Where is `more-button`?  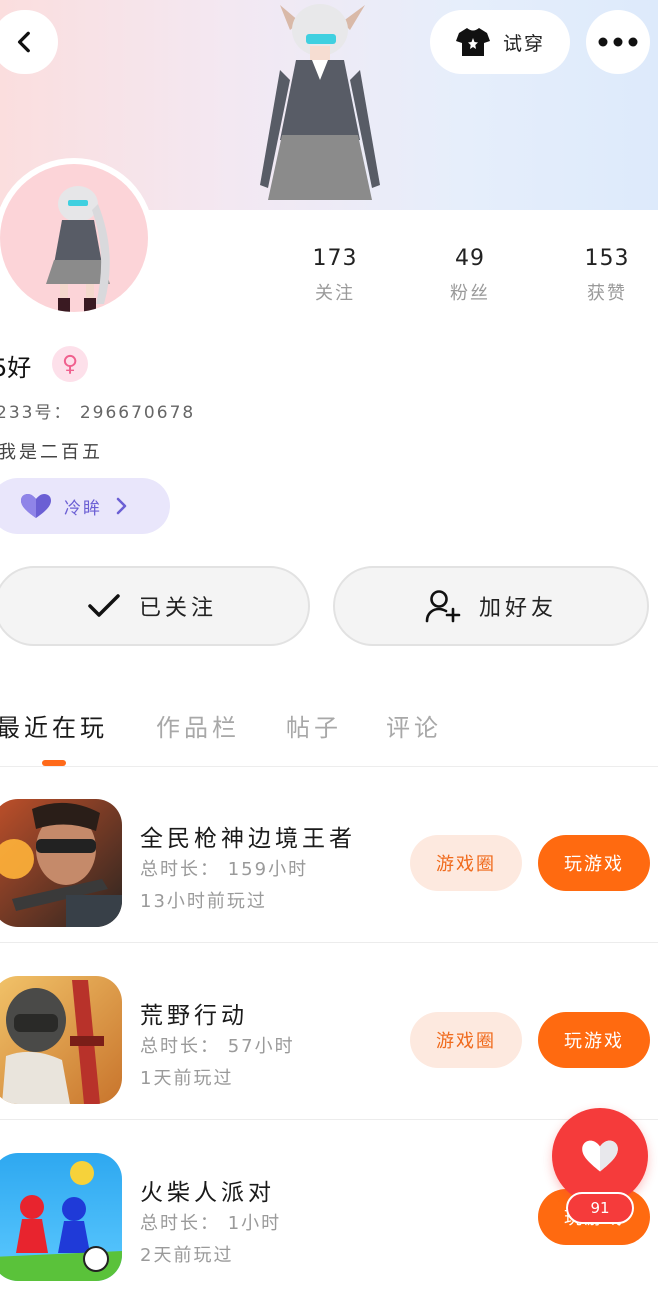
more-button is located at coordinates (618, 42).